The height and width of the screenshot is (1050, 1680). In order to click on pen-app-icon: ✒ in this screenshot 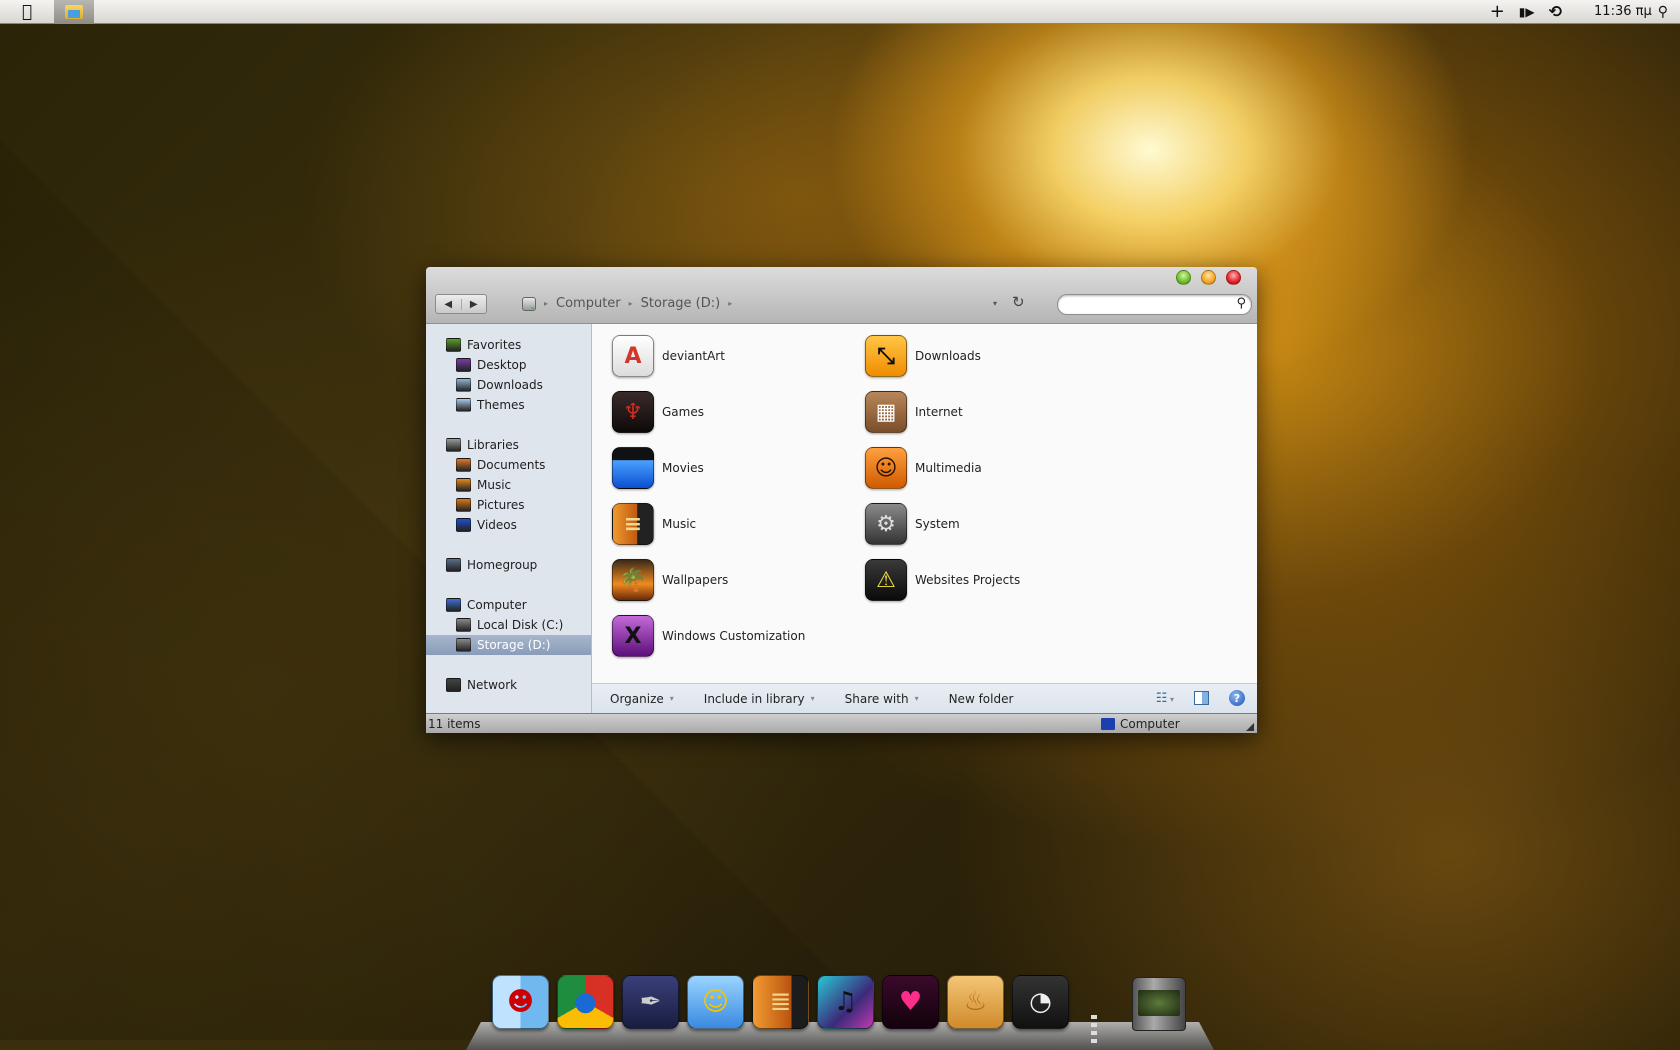, I will do `click(650, 1002)`.